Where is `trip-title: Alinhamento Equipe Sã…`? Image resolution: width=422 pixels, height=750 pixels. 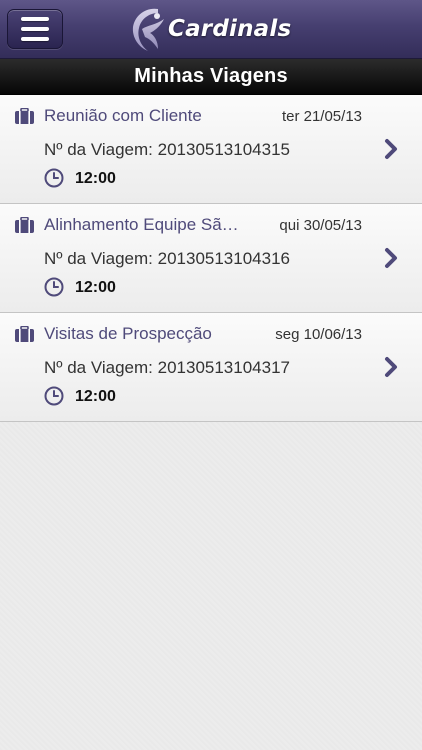 trip-title: Alinhamento Equipe Sã… is located at coordinates (141, 224).